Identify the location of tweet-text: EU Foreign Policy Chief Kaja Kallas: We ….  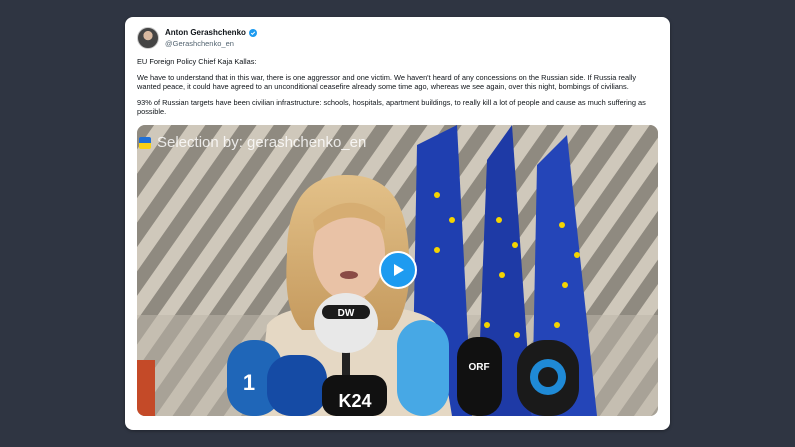
(398, 90).